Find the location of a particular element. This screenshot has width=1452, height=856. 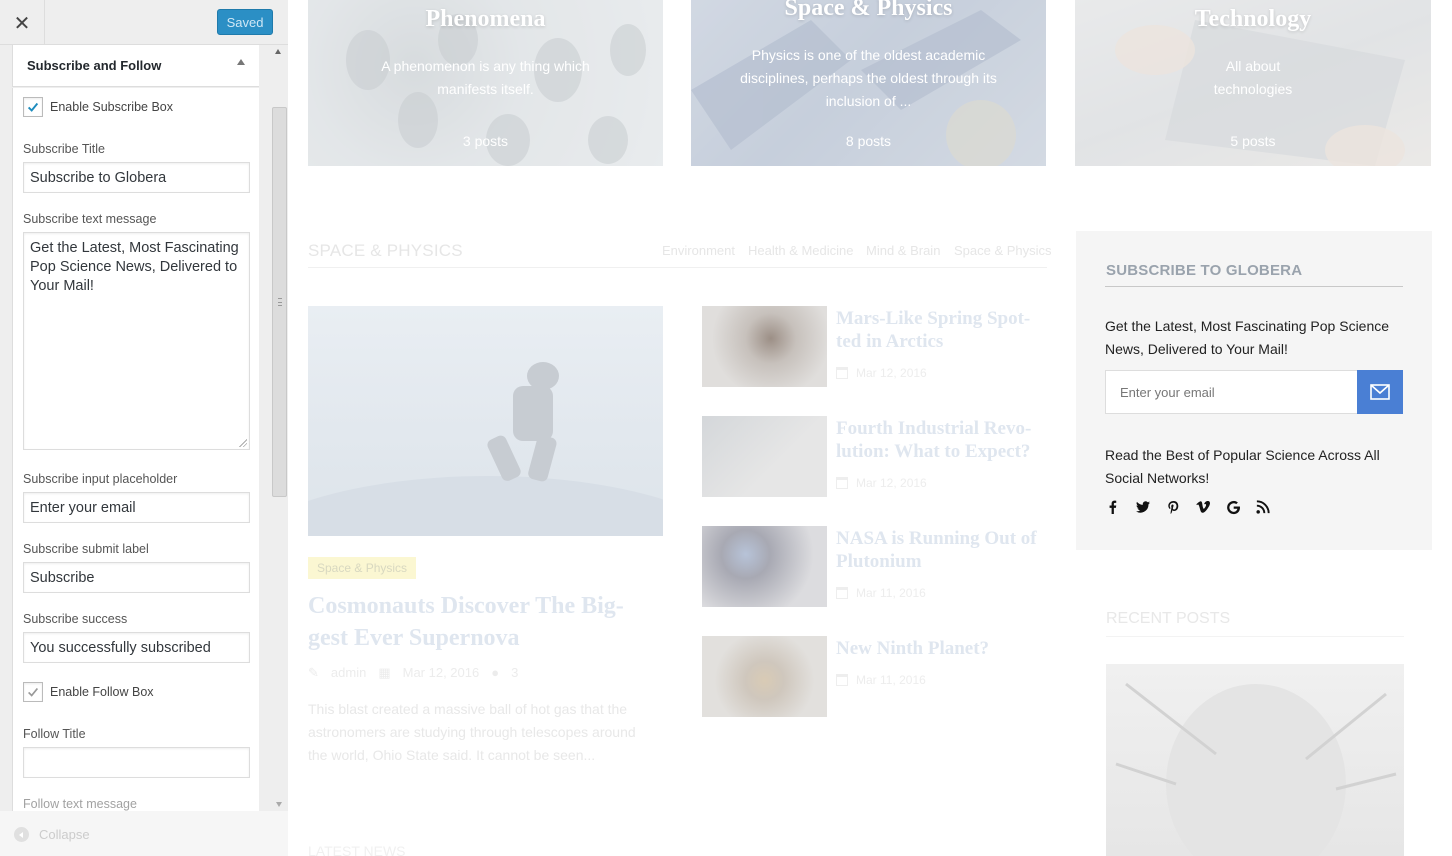

success-label: Subscribe success is located at coordinates (75, 619).